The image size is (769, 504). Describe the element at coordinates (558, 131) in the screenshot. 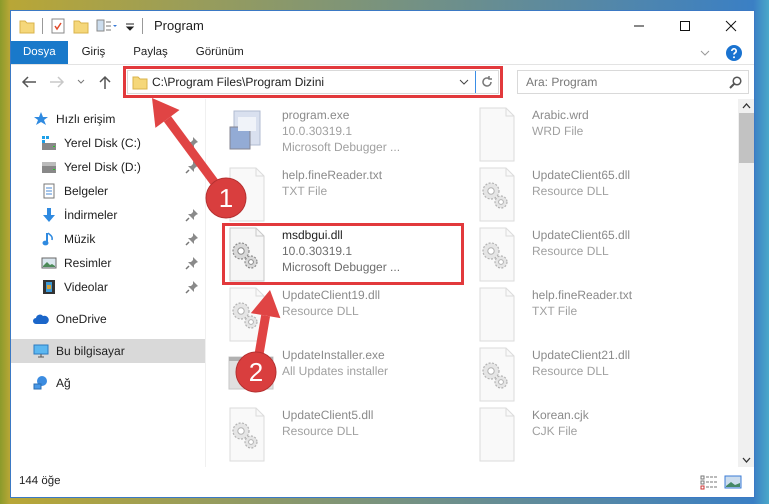

I see `file-detail: WRD File` at that location.